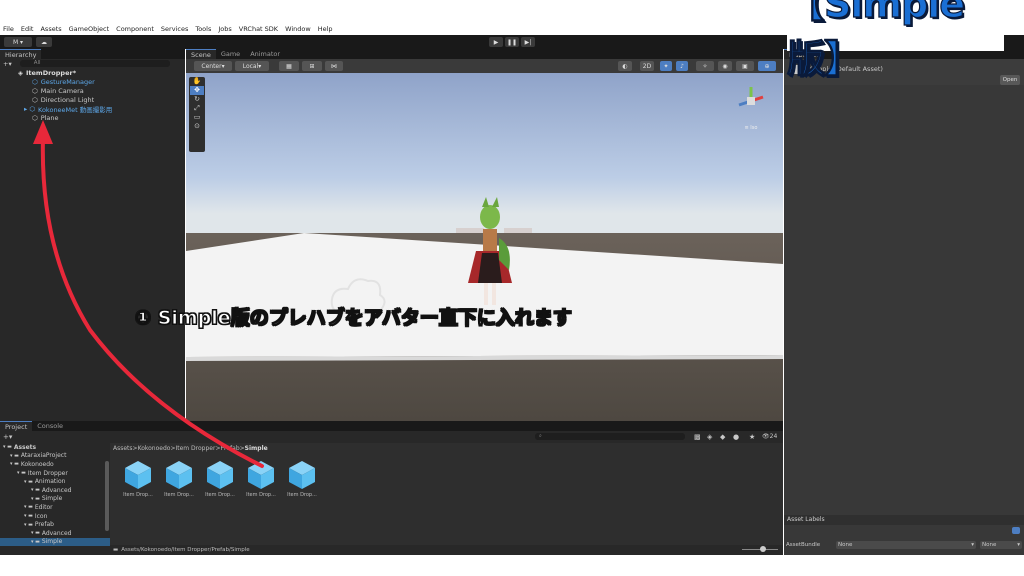  I want to click on title-text: 【Simple版】, so click(875, 41).